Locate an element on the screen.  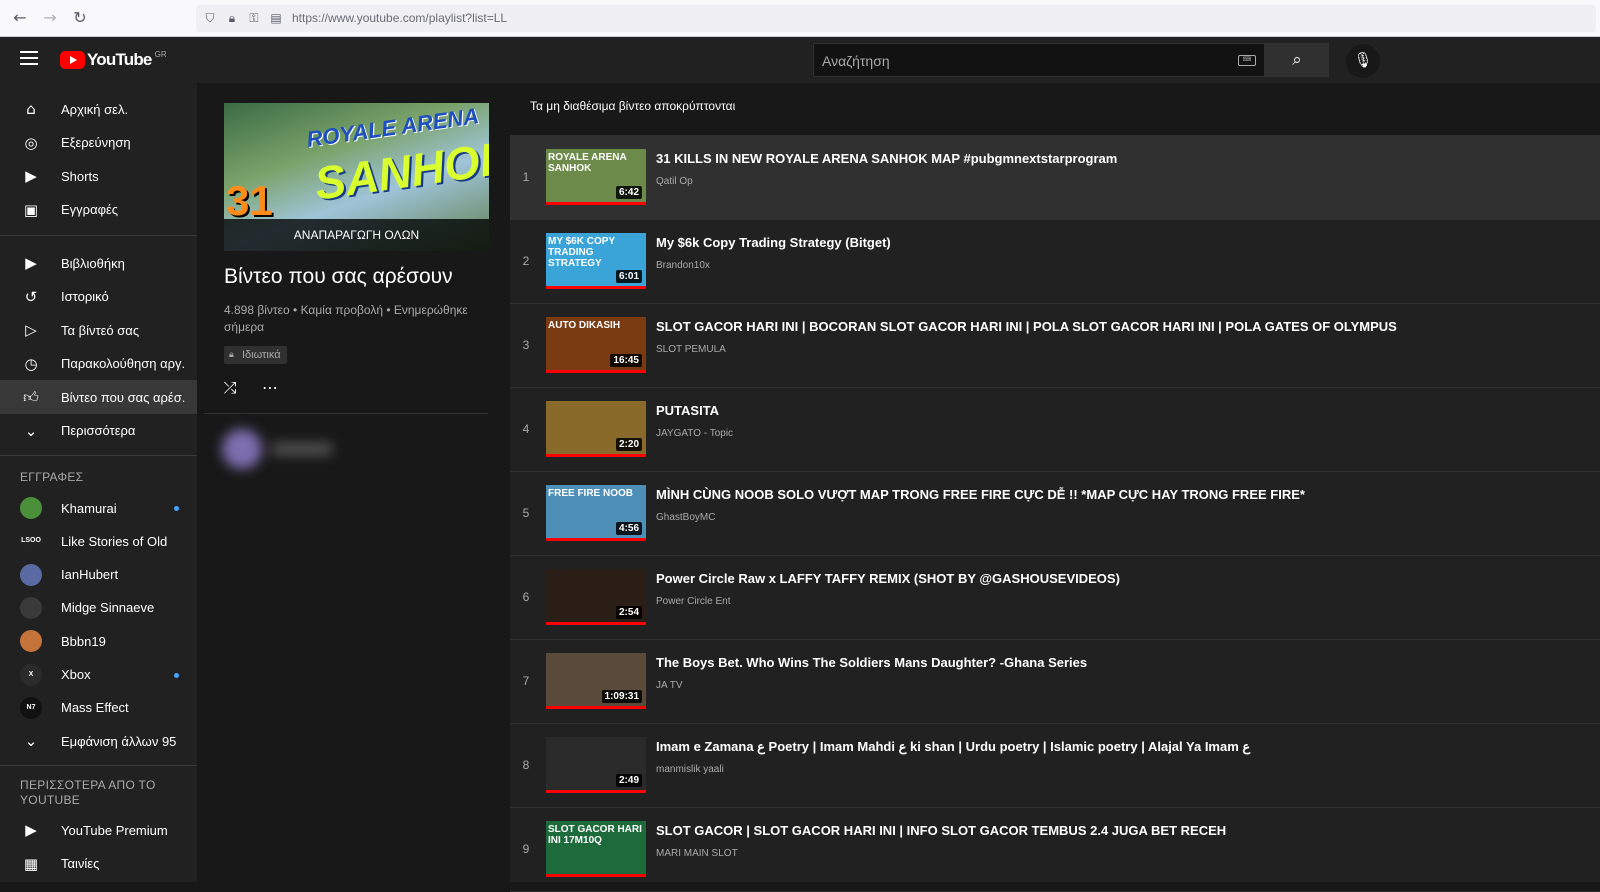
shorts-icon: ▶ is located at coordinates (31, 176).